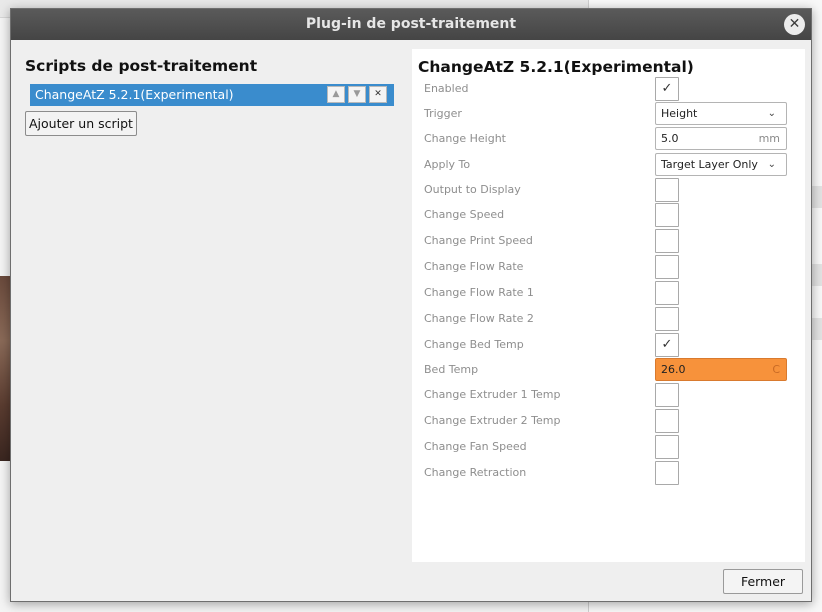 The image size is (822, 612). What do you see at coordinates (609, 473) in the screenshot?
I see `setting-change-retraction: Change Retraction` at bounding box center [609, 473].